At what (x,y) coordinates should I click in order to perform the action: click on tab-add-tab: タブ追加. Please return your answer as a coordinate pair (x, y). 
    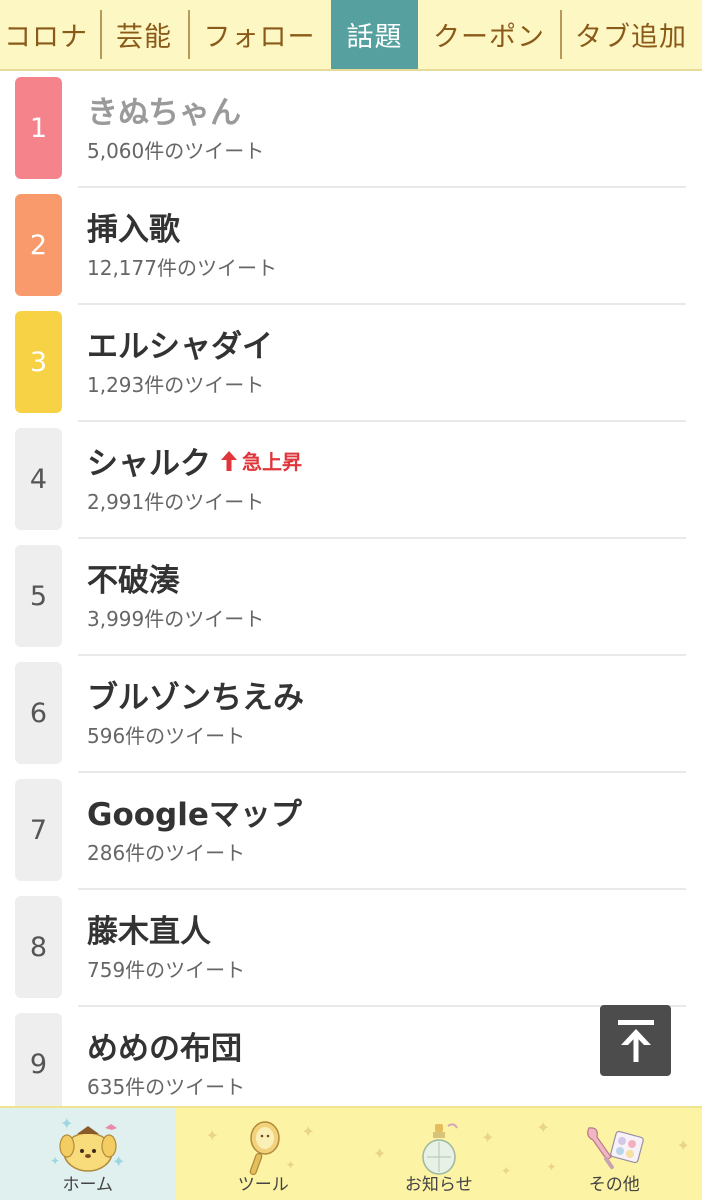
    Looking at the image, I should click on (631, 34).